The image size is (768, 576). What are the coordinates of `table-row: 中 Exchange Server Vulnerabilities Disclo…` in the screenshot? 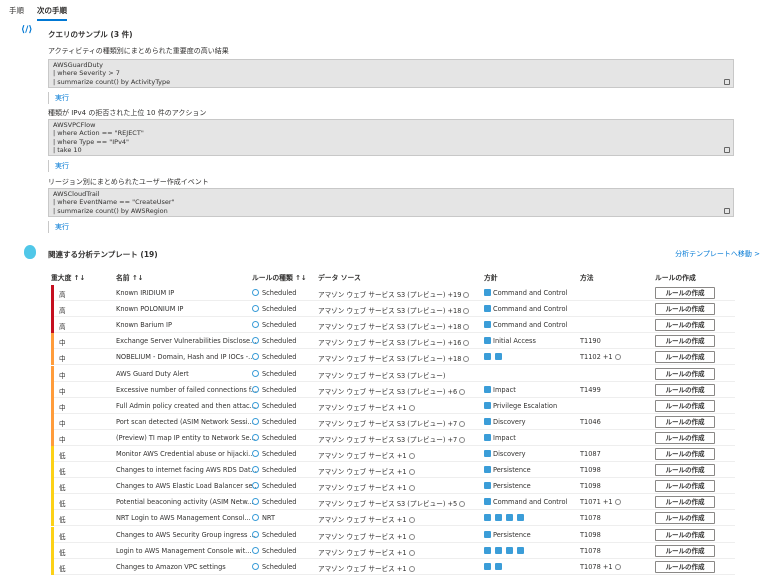 It's located at (393, 341).